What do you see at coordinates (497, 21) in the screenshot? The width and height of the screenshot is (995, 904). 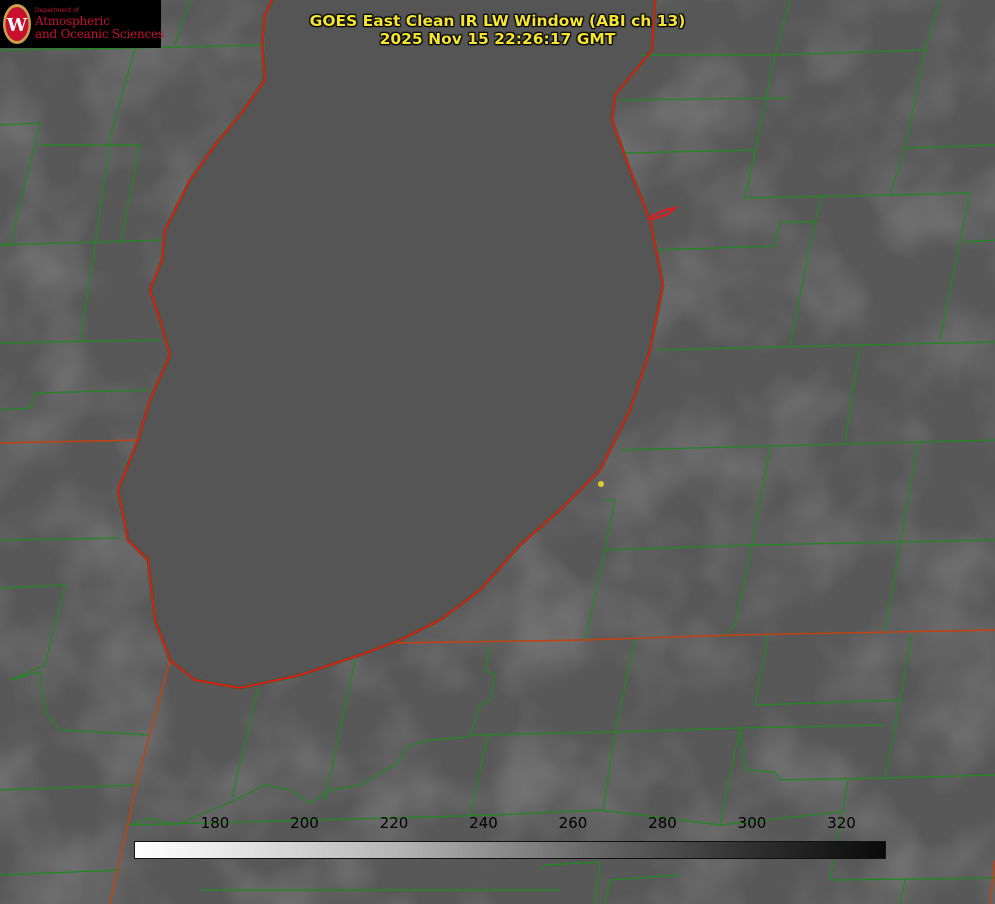 I see `image-title: GOES East Clean IR LW Window (ABI ch 13)` at bounding box center [497, 21].